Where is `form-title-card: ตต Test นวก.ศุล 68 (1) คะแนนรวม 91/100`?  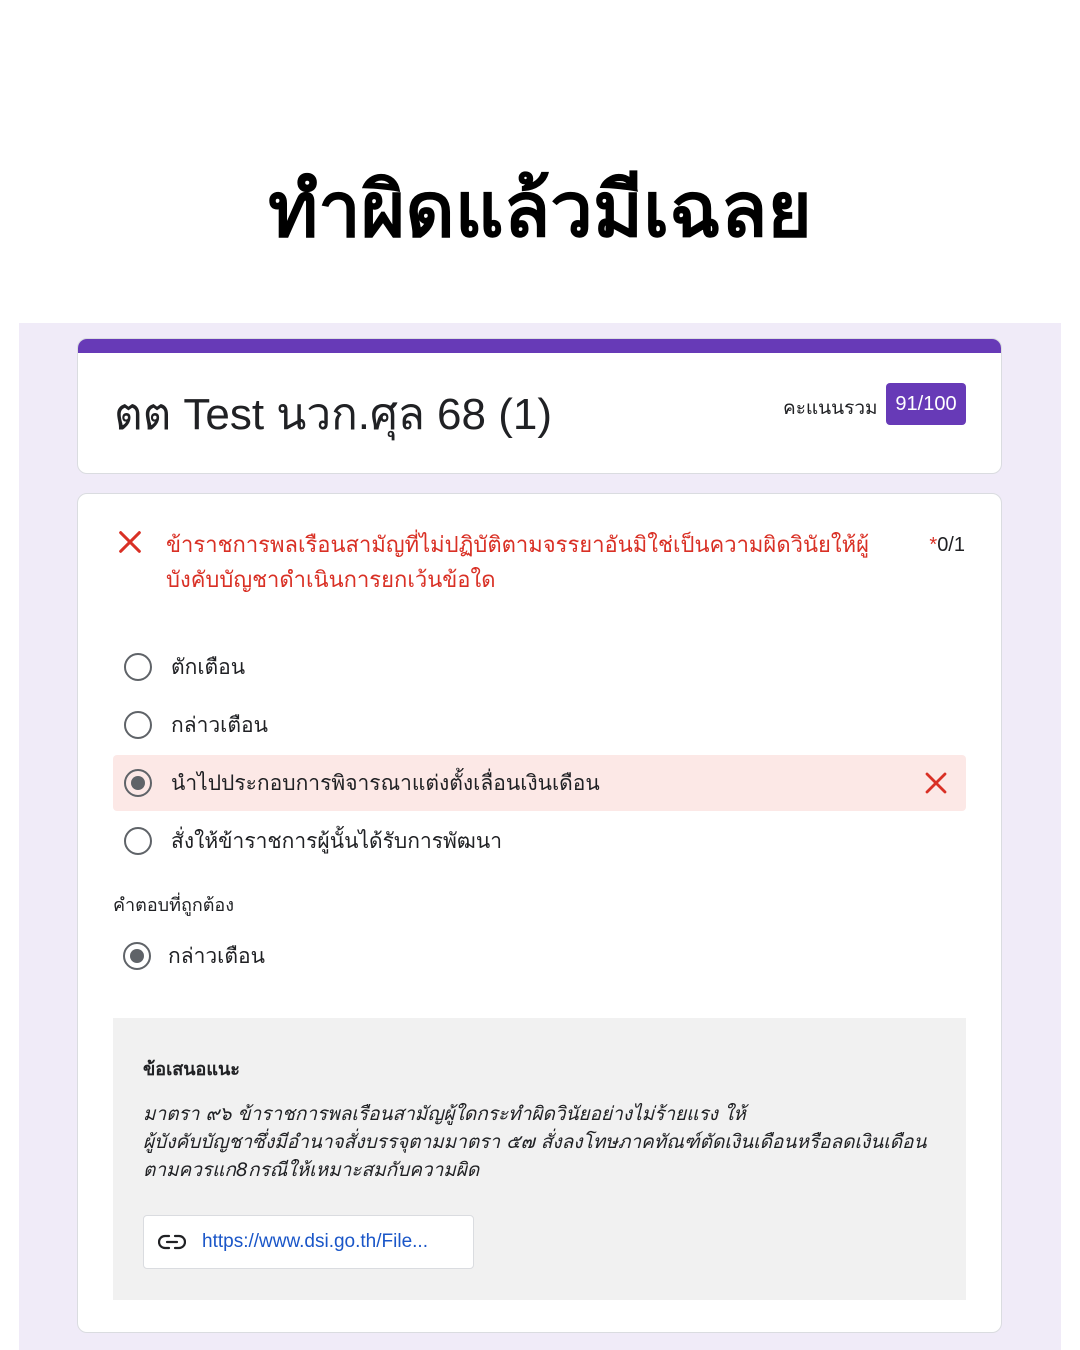
form-title-card: ตต Test นวก.ศุล 68 (1) คะแนนรวม 91/100 is located at coordinates (539, 406).